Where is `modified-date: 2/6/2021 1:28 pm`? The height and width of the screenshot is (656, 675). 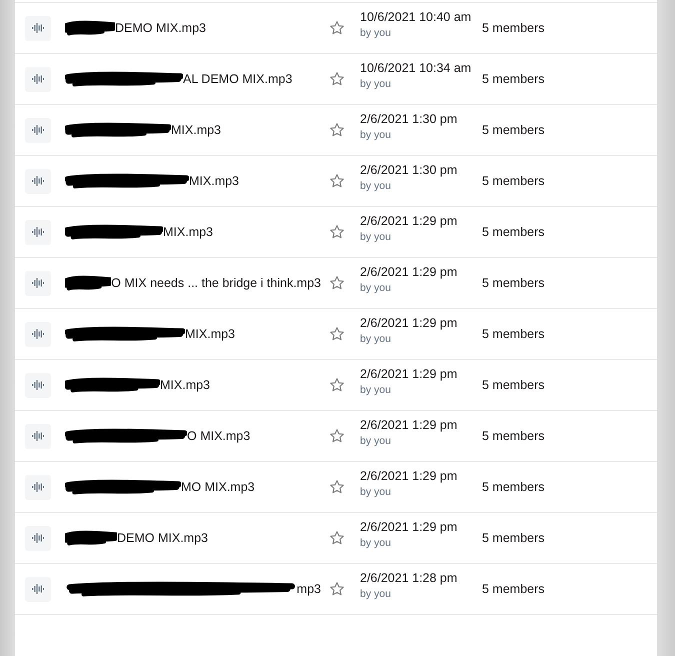 modified-date: 2/6/2021 1:28 pm is located at coordinates (409, 578).